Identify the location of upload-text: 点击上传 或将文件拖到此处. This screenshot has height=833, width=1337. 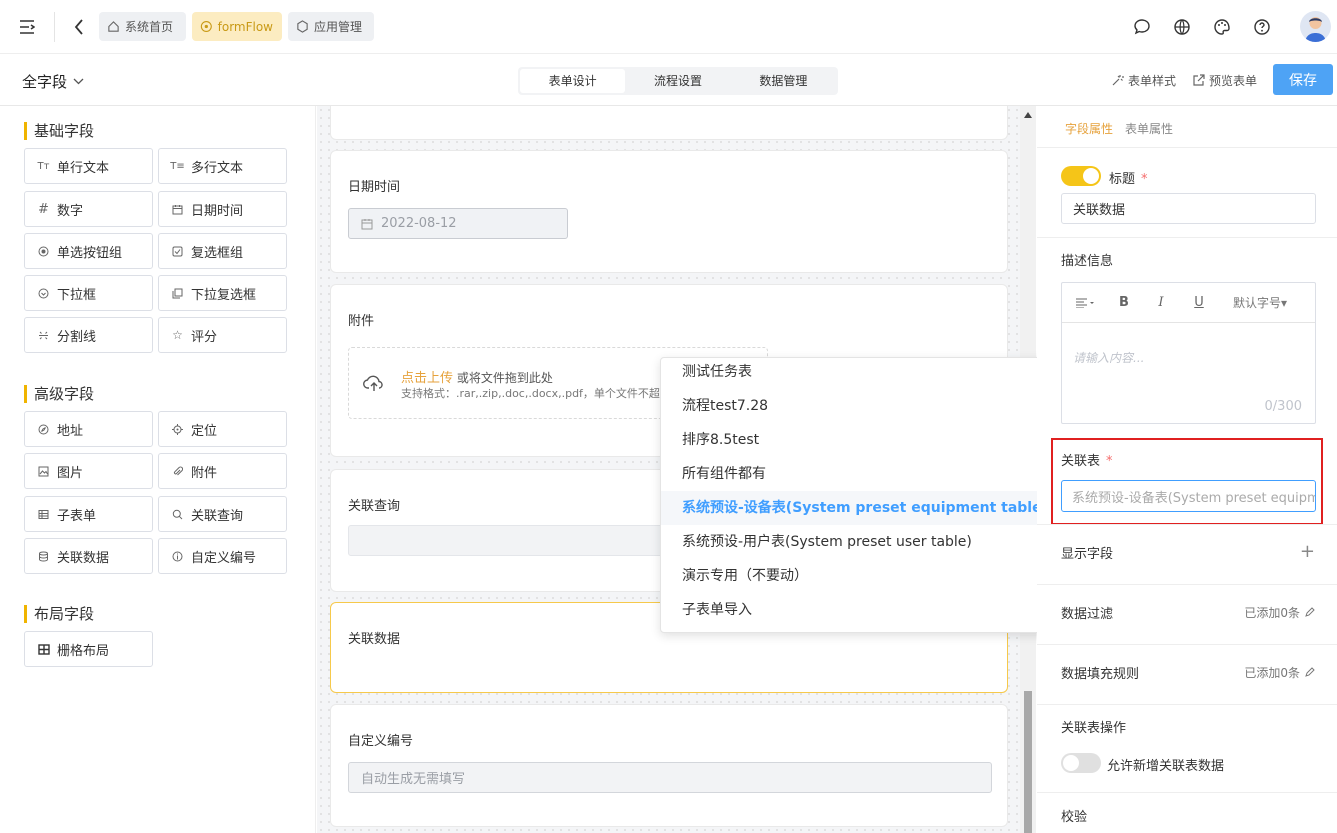
(477, 376).